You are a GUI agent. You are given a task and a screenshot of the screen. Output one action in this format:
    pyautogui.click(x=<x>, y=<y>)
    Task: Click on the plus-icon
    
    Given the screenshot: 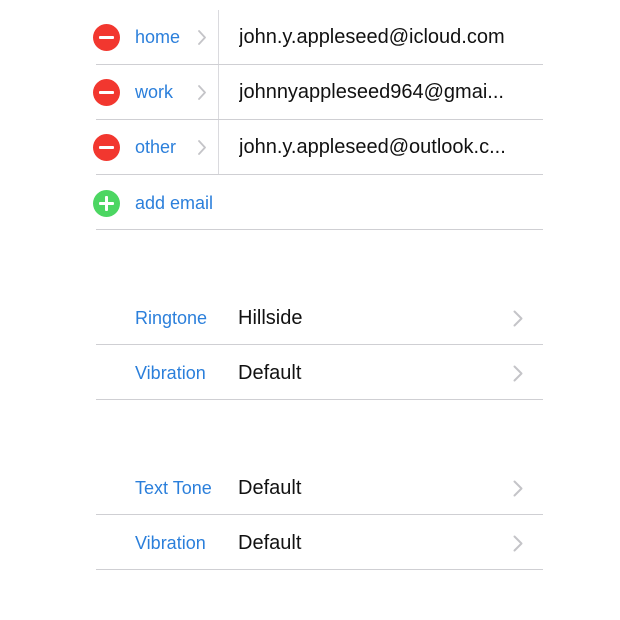 What is the action you would take?
    pyautogui.click(x=106, y=203)
    